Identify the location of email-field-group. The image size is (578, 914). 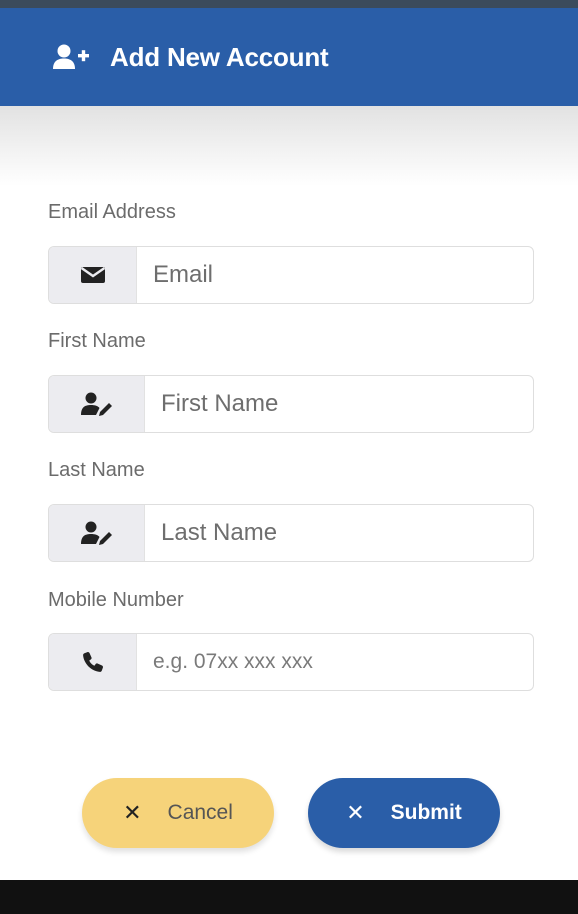
(291, 275).